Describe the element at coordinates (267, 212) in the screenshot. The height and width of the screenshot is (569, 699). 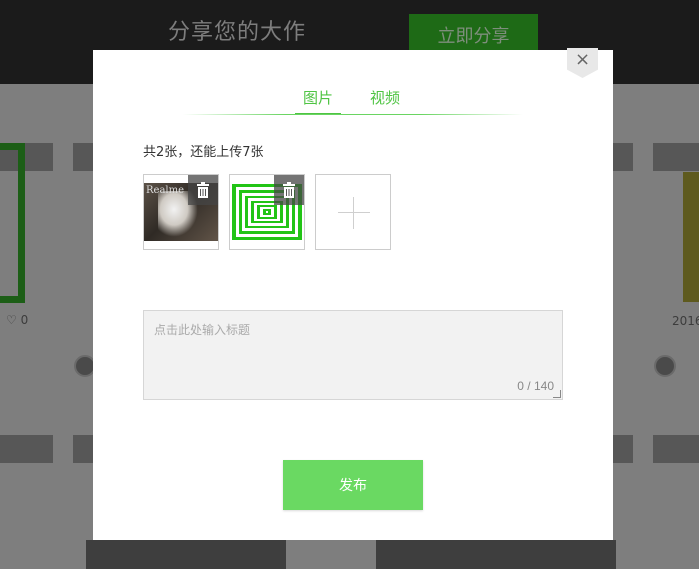
I see `thumbnail-item` at that location.